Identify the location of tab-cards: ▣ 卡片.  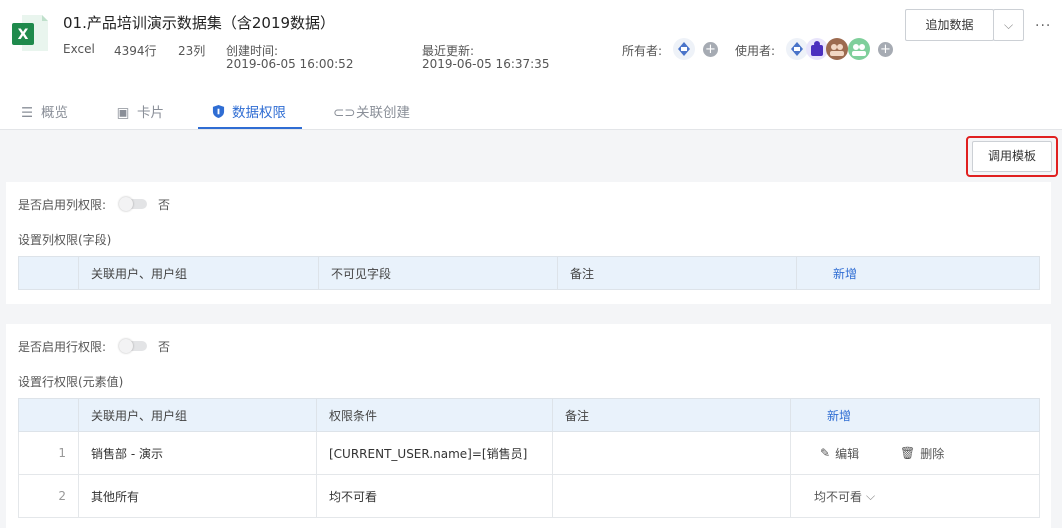
(139, 115).